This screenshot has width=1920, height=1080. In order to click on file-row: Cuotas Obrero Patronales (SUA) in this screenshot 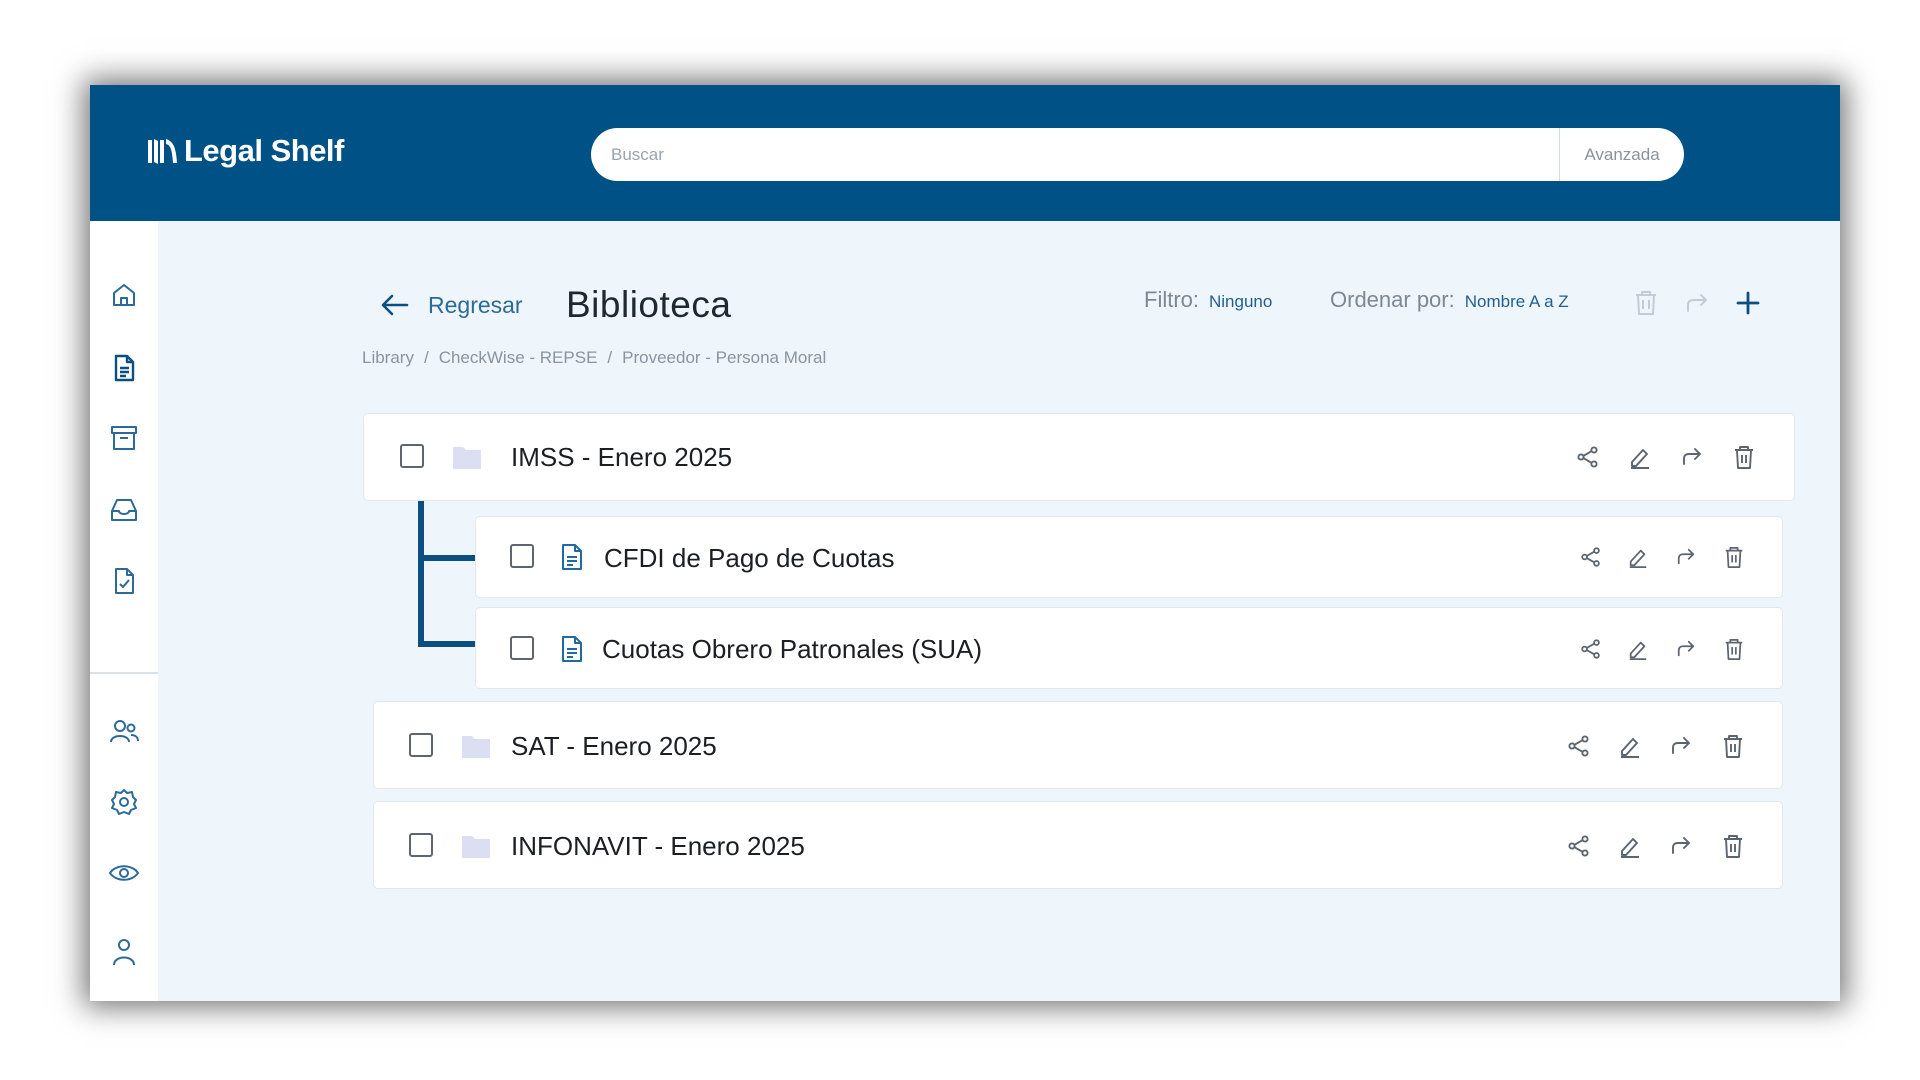, I will do `click(1129, 648)`.